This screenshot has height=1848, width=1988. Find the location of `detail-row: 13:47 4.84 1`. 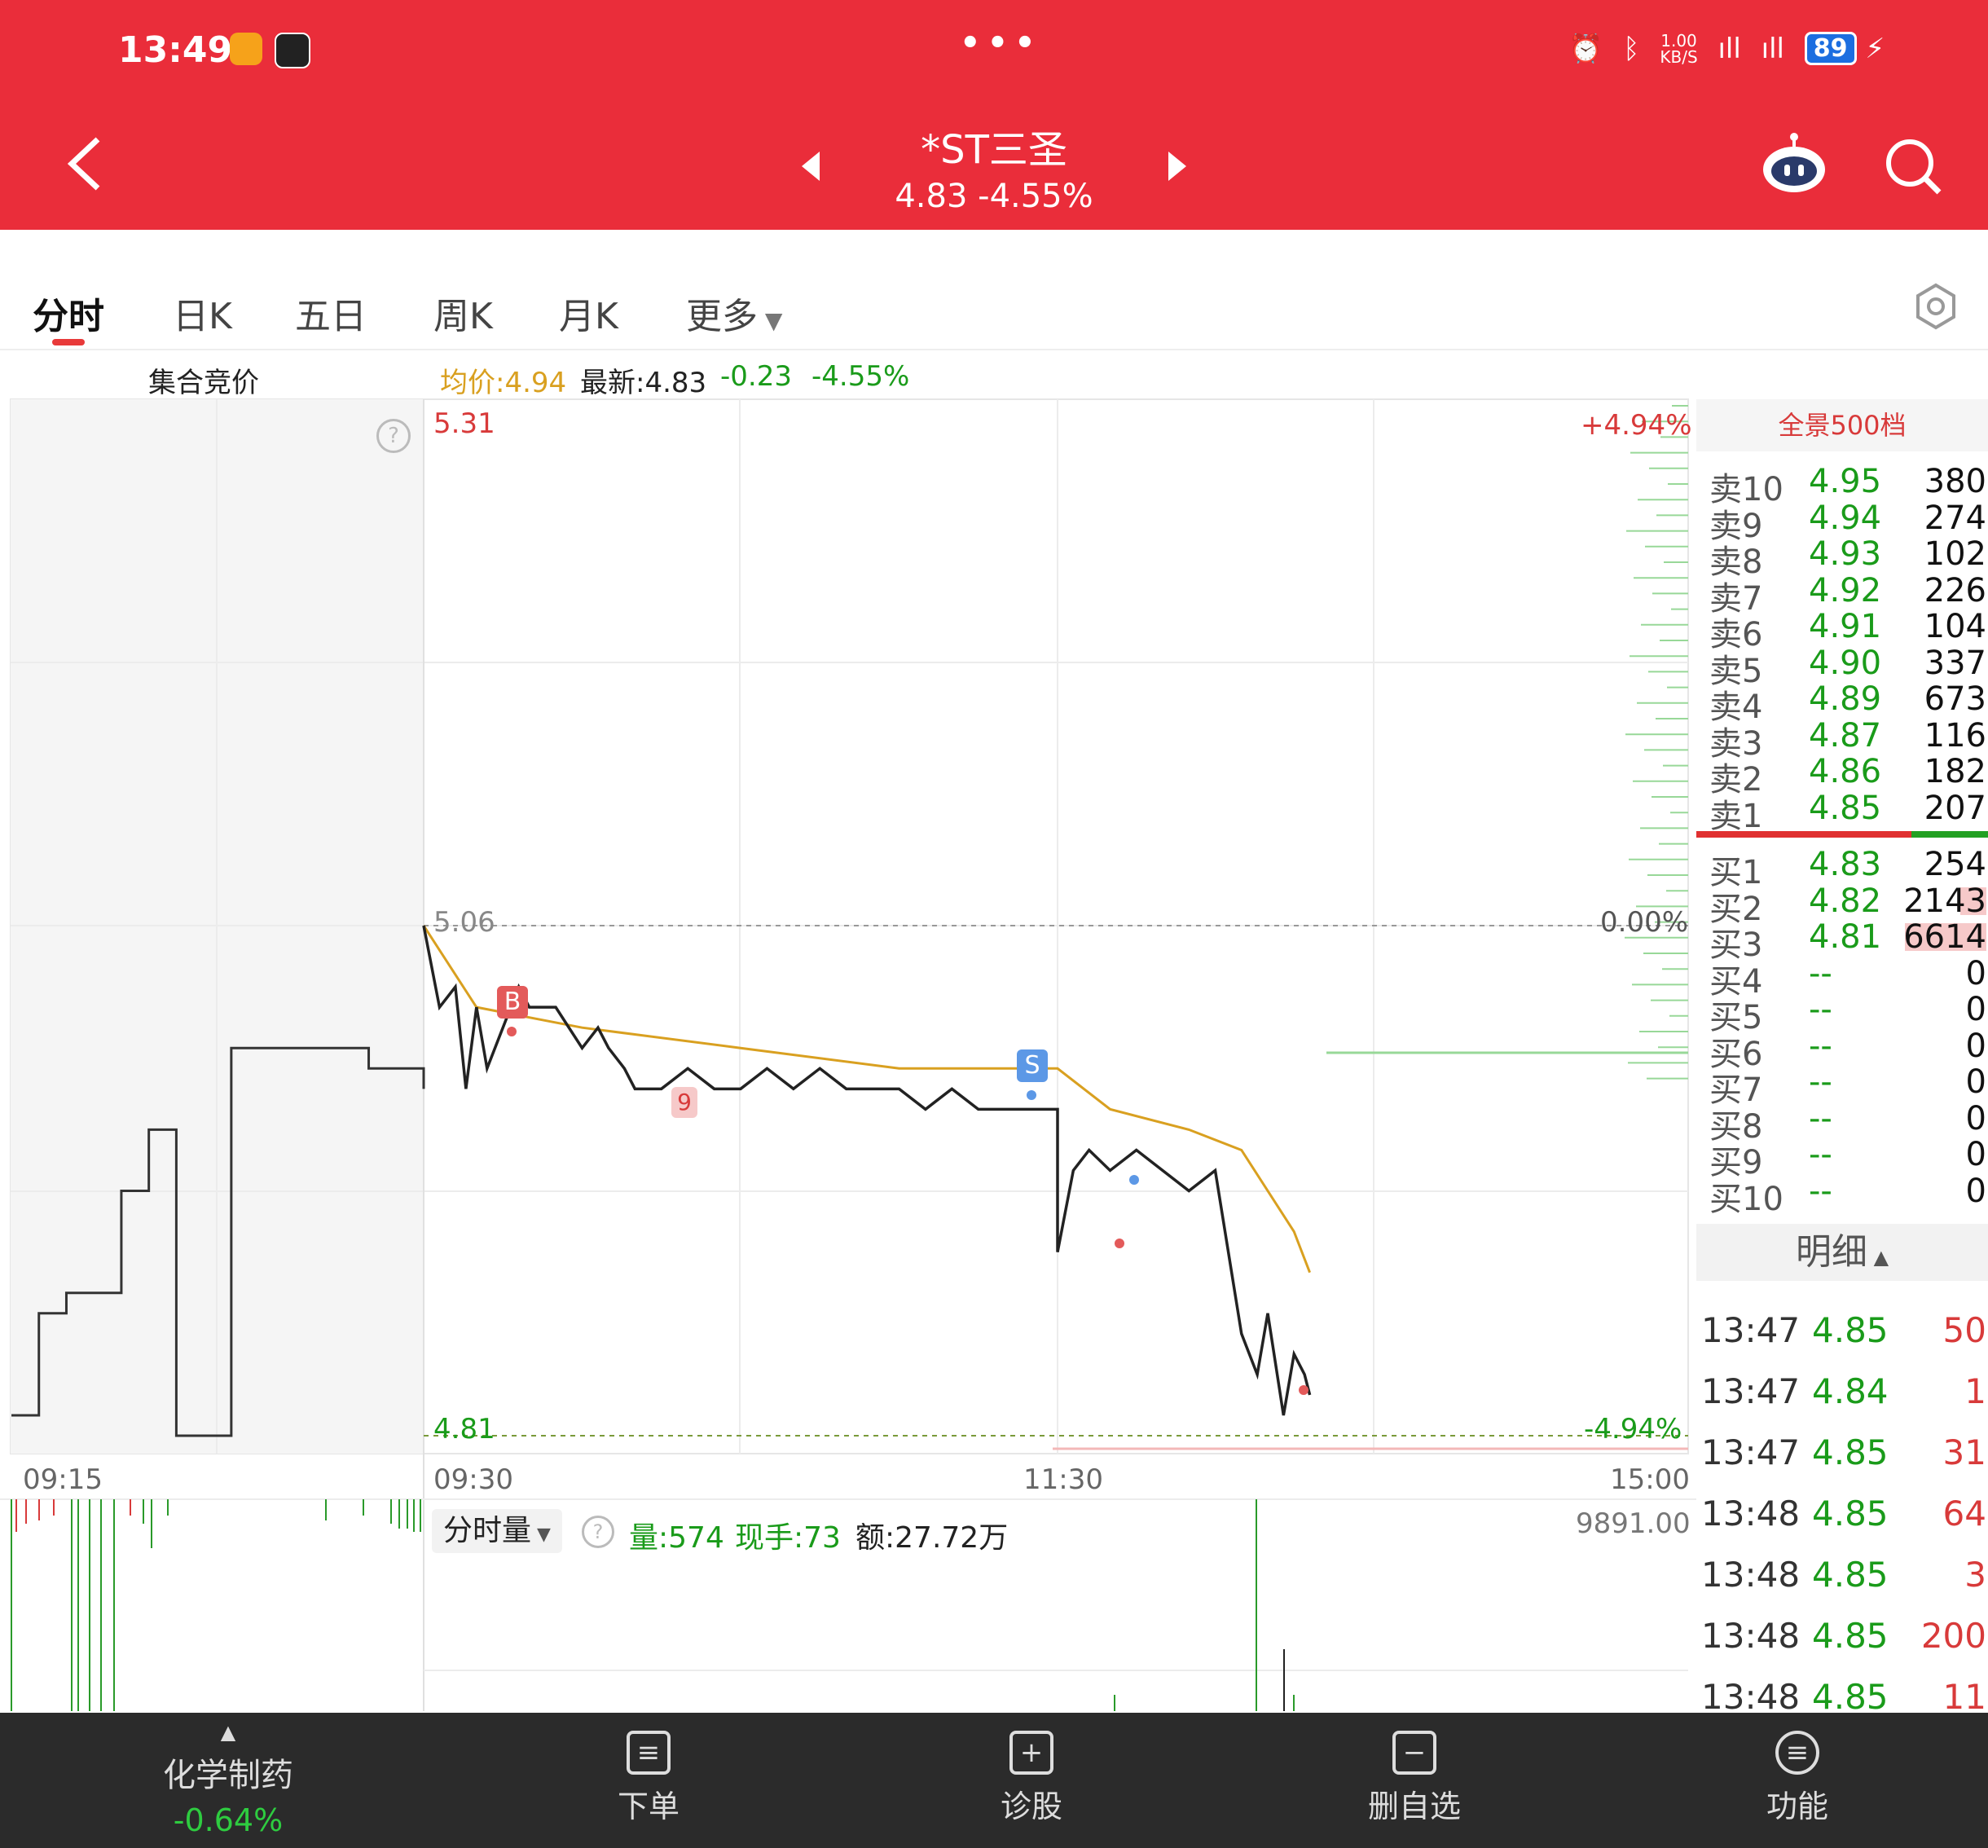

detail-row: 13:47 4.84 1 is located at coordinates (1843, 1395).